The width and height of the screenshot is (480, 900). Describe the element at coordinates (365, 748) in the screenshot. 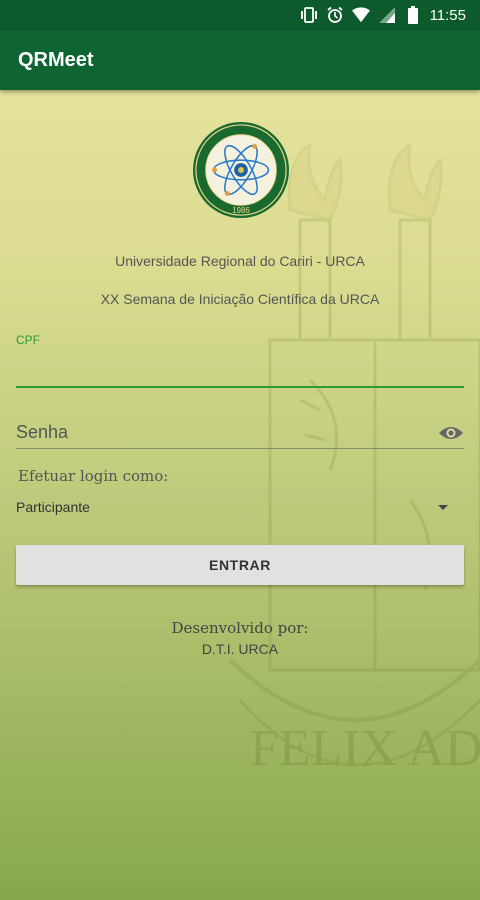

I see `svg-text: FELIX AD SA` at that location.